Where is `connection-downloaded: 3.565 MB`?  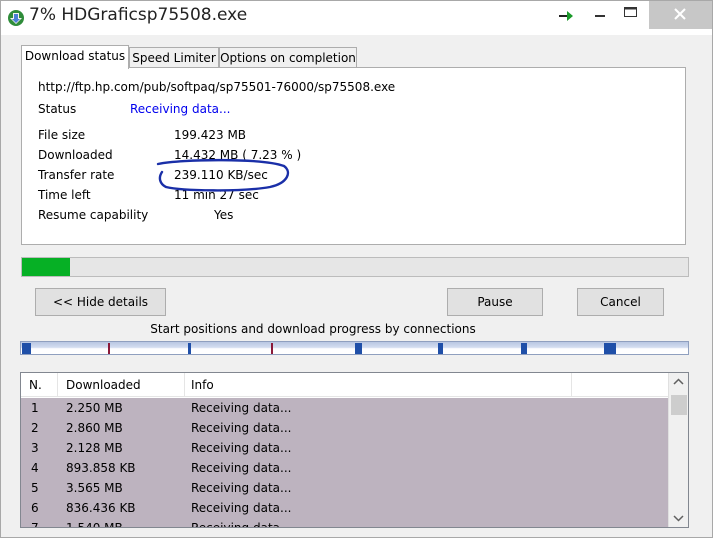 connection-downloaded: 3.565 MB is located at coordinates (94, 488).